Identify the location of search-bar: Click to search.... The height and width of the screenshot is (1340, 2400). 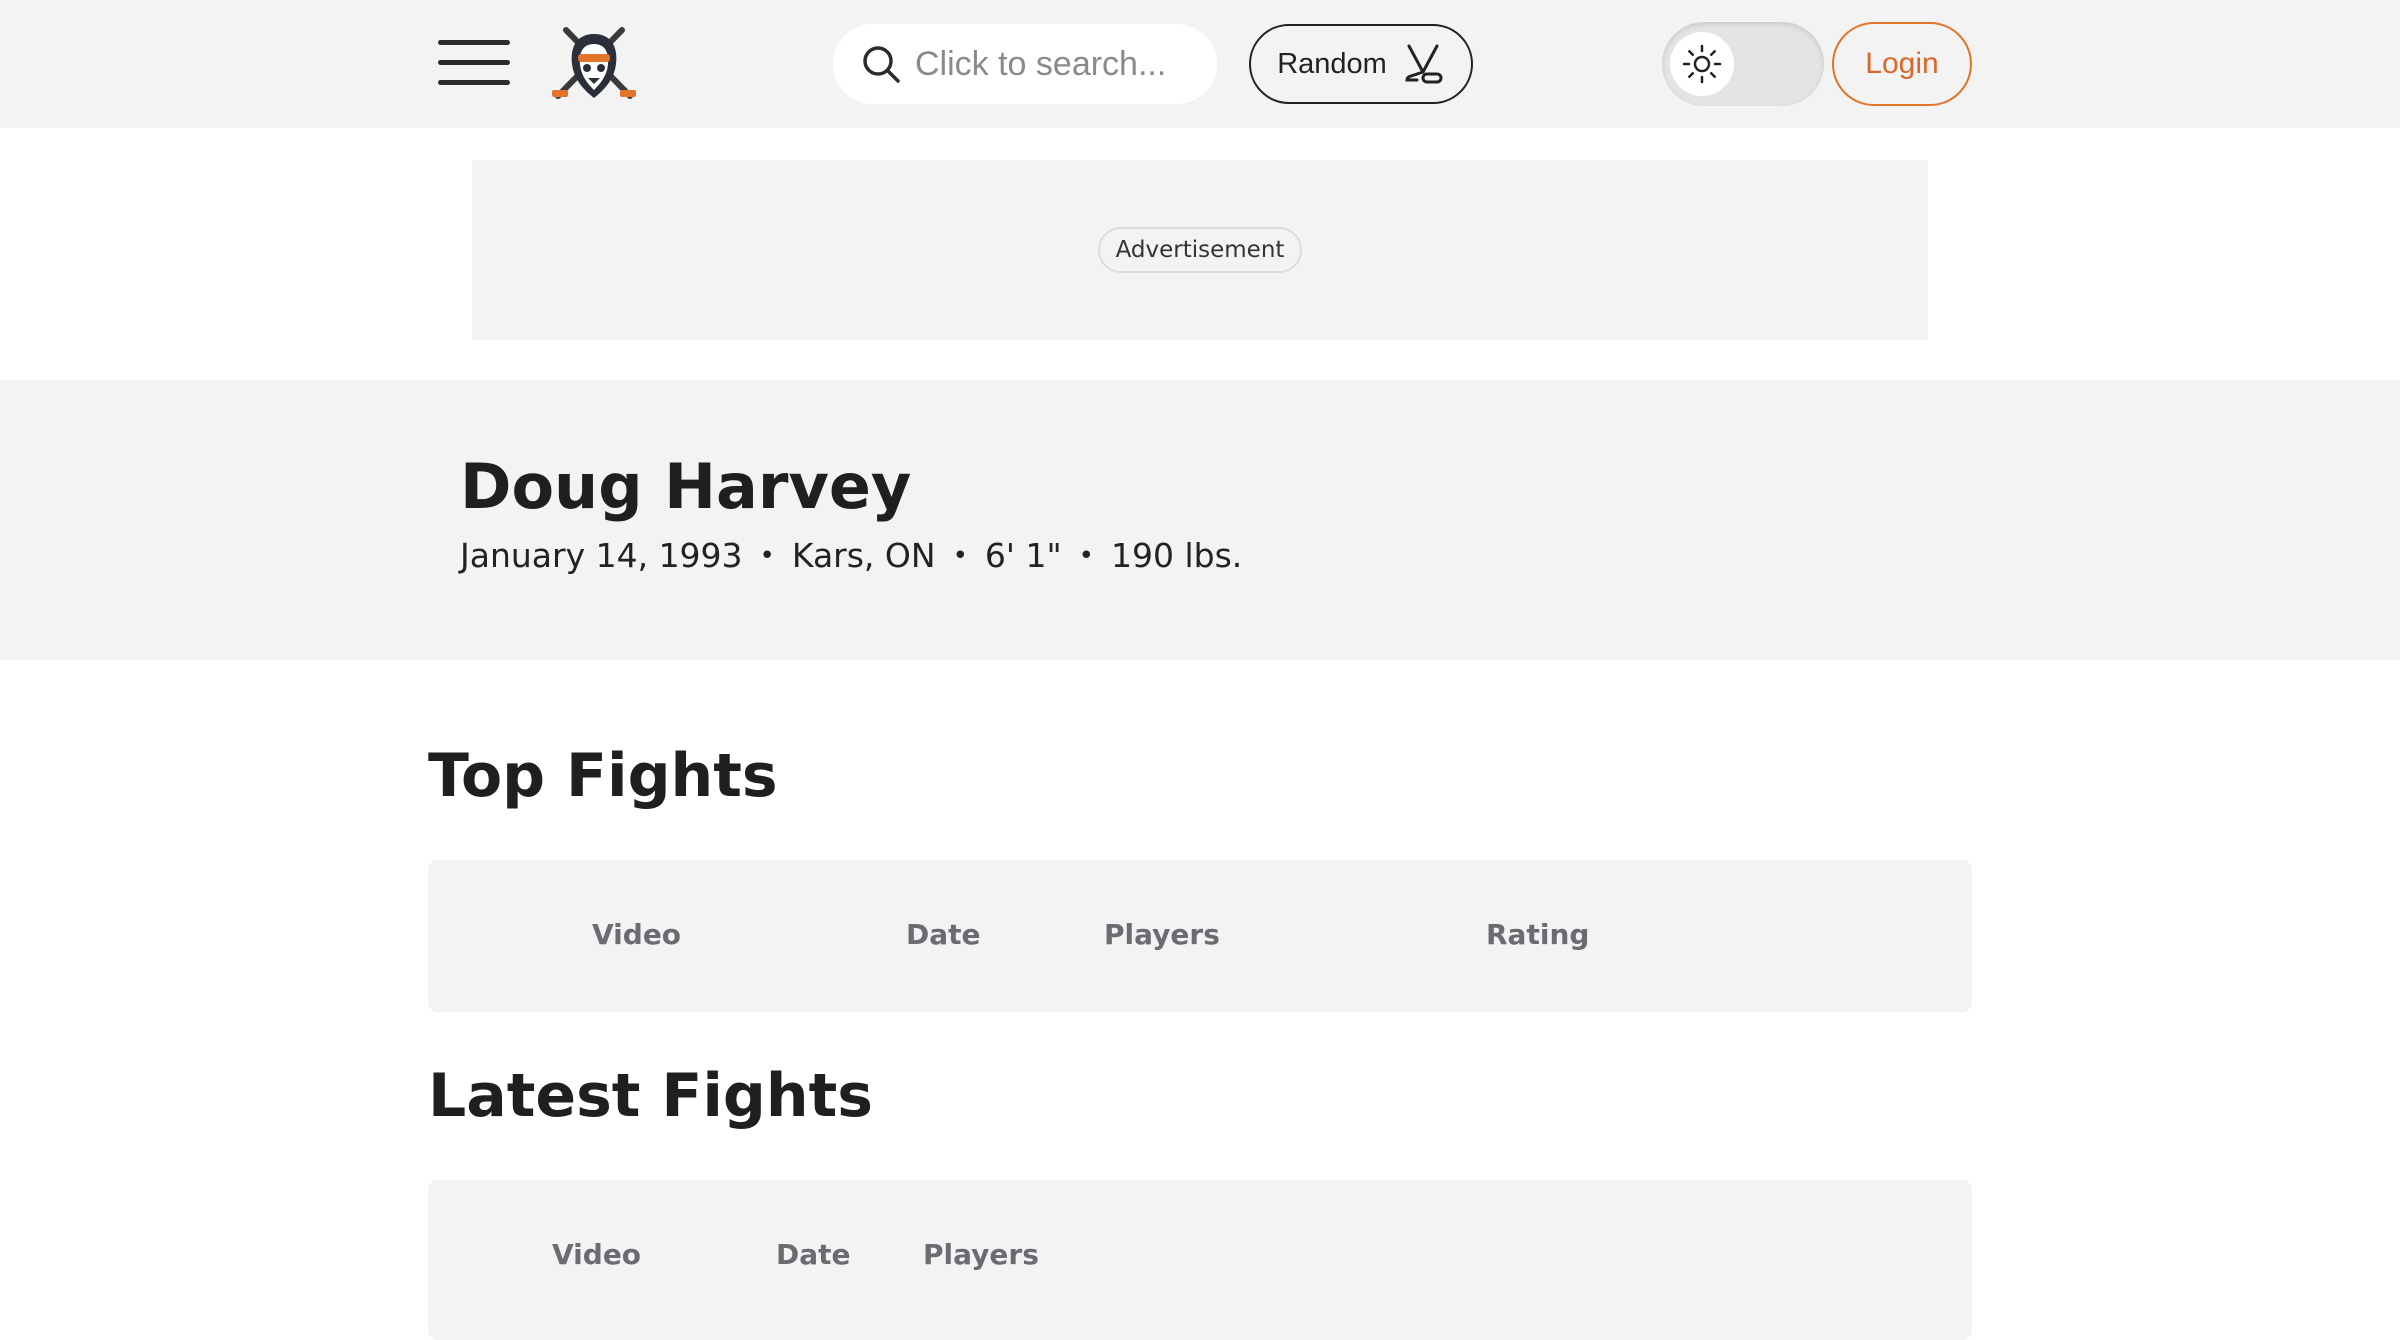
(1025, 64).